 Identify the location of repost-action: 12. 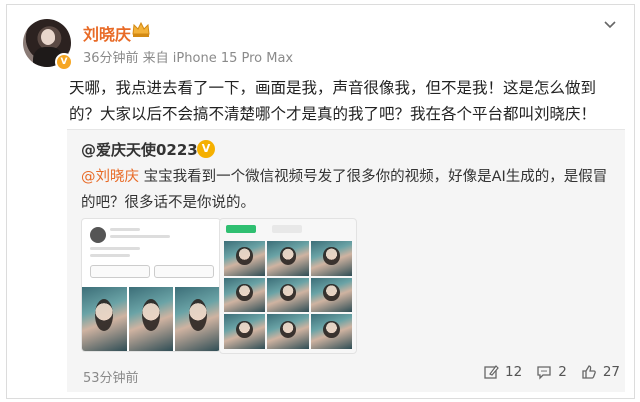
(502, 372).